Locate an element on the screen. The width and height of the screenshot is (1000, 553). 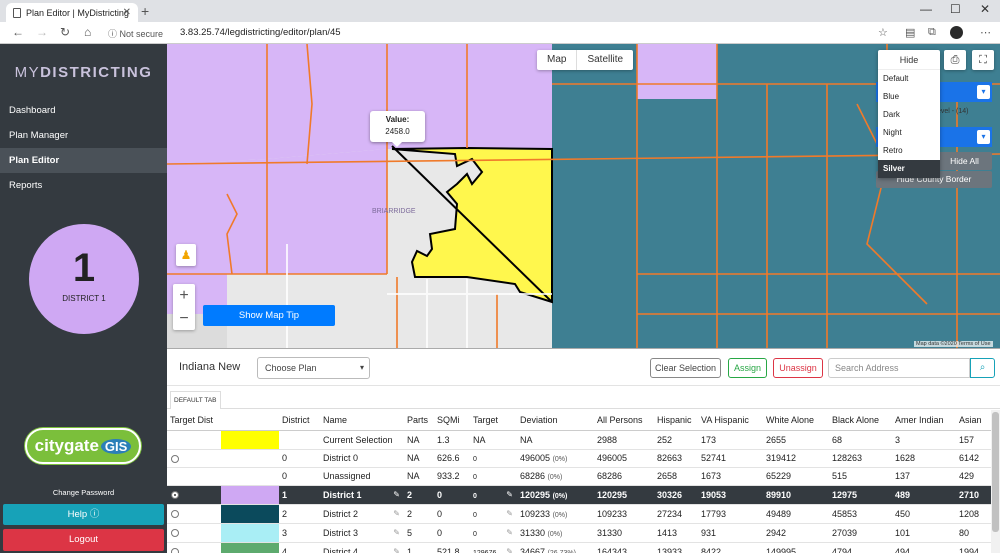
deviation-cell: 34667 (26.73%) is located at coordinates (555, 547).